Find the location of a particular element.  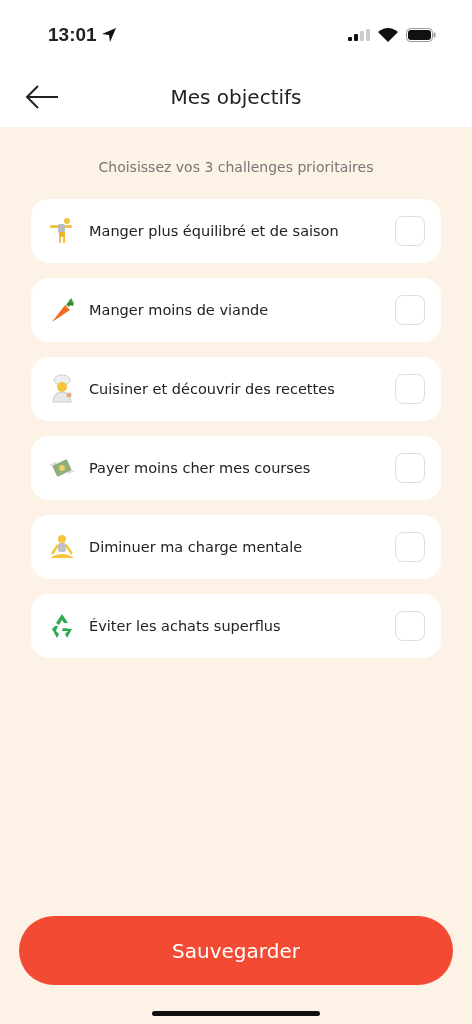

location-arrow-icon is located at coordinates (108, 35).